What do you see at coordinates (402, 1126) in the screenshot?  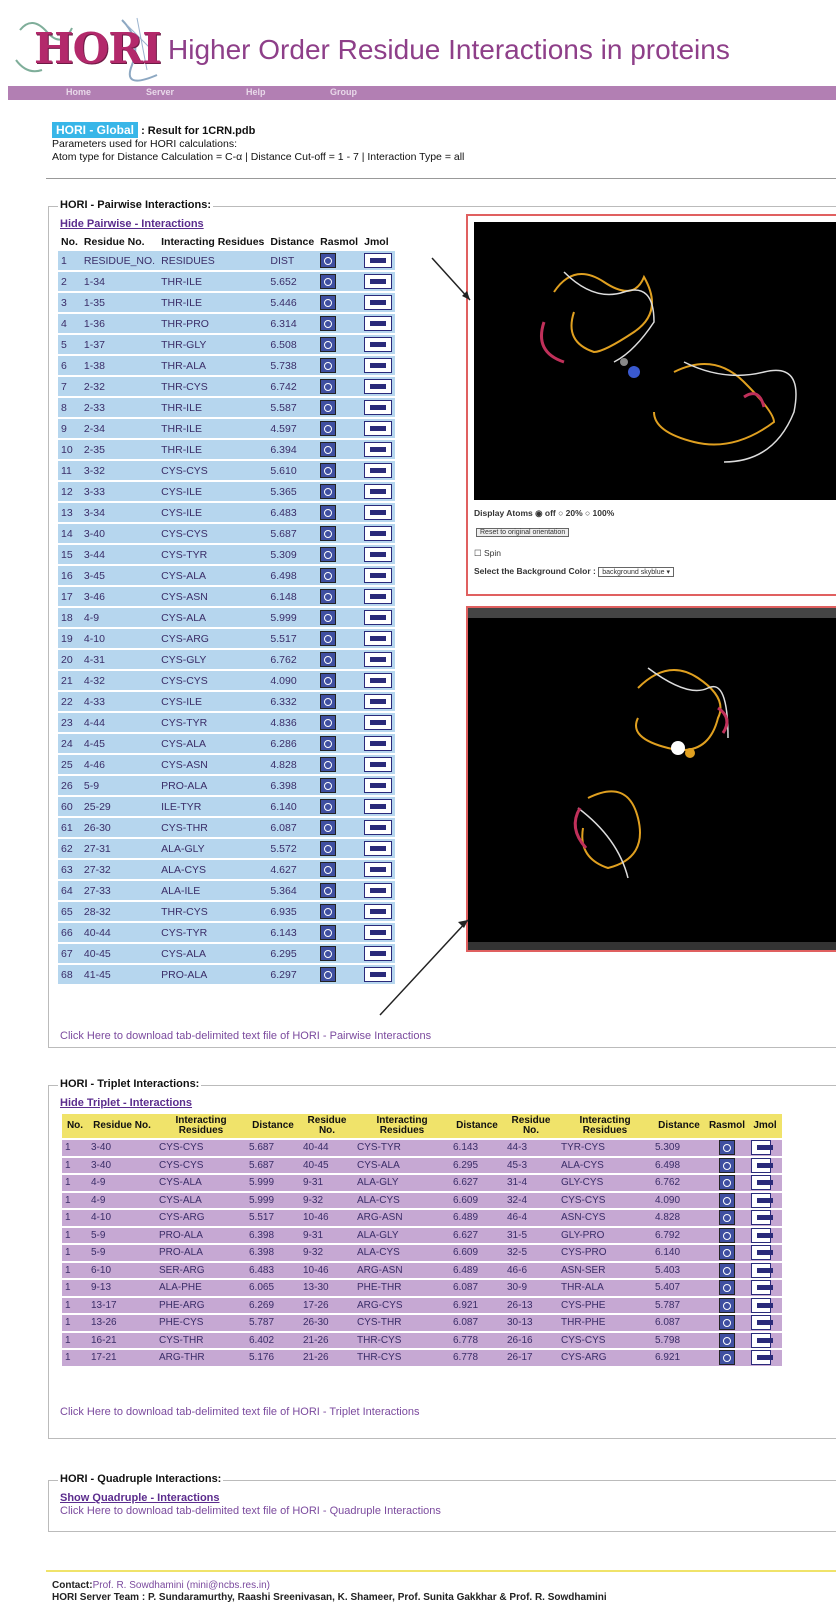 I see `tcol-interacting-2: Interacting Residues` at bounding box center [402, 1126].